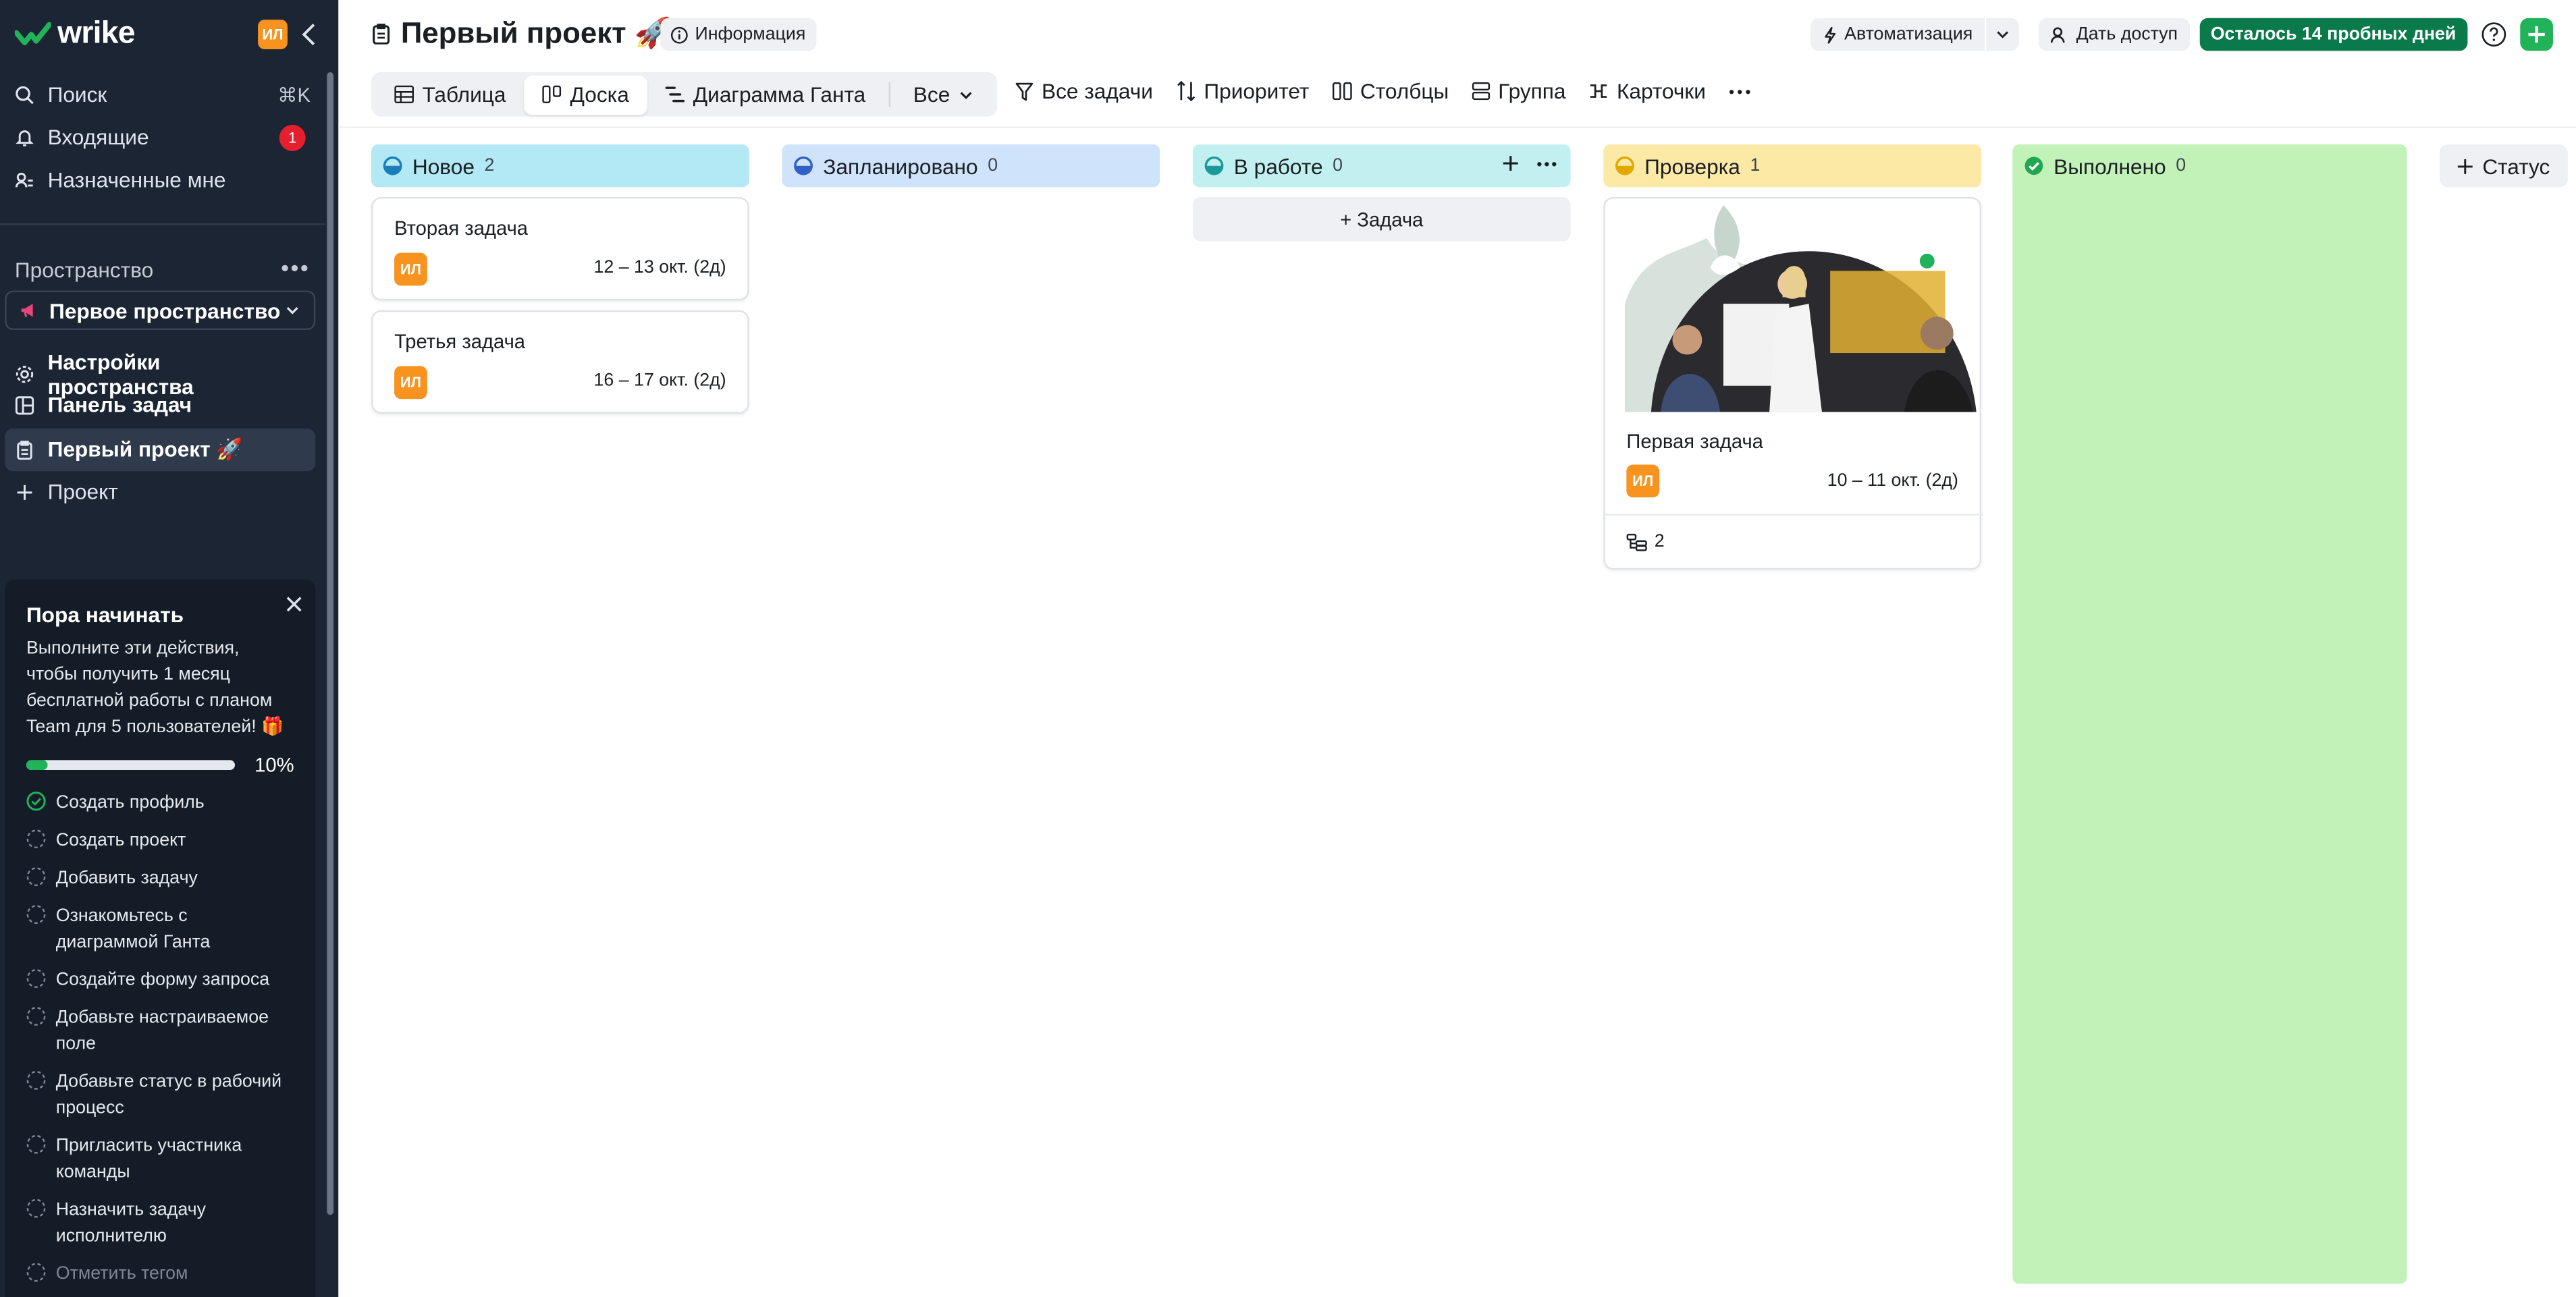  I want to click on add-task-icon, so click(1510, 164).